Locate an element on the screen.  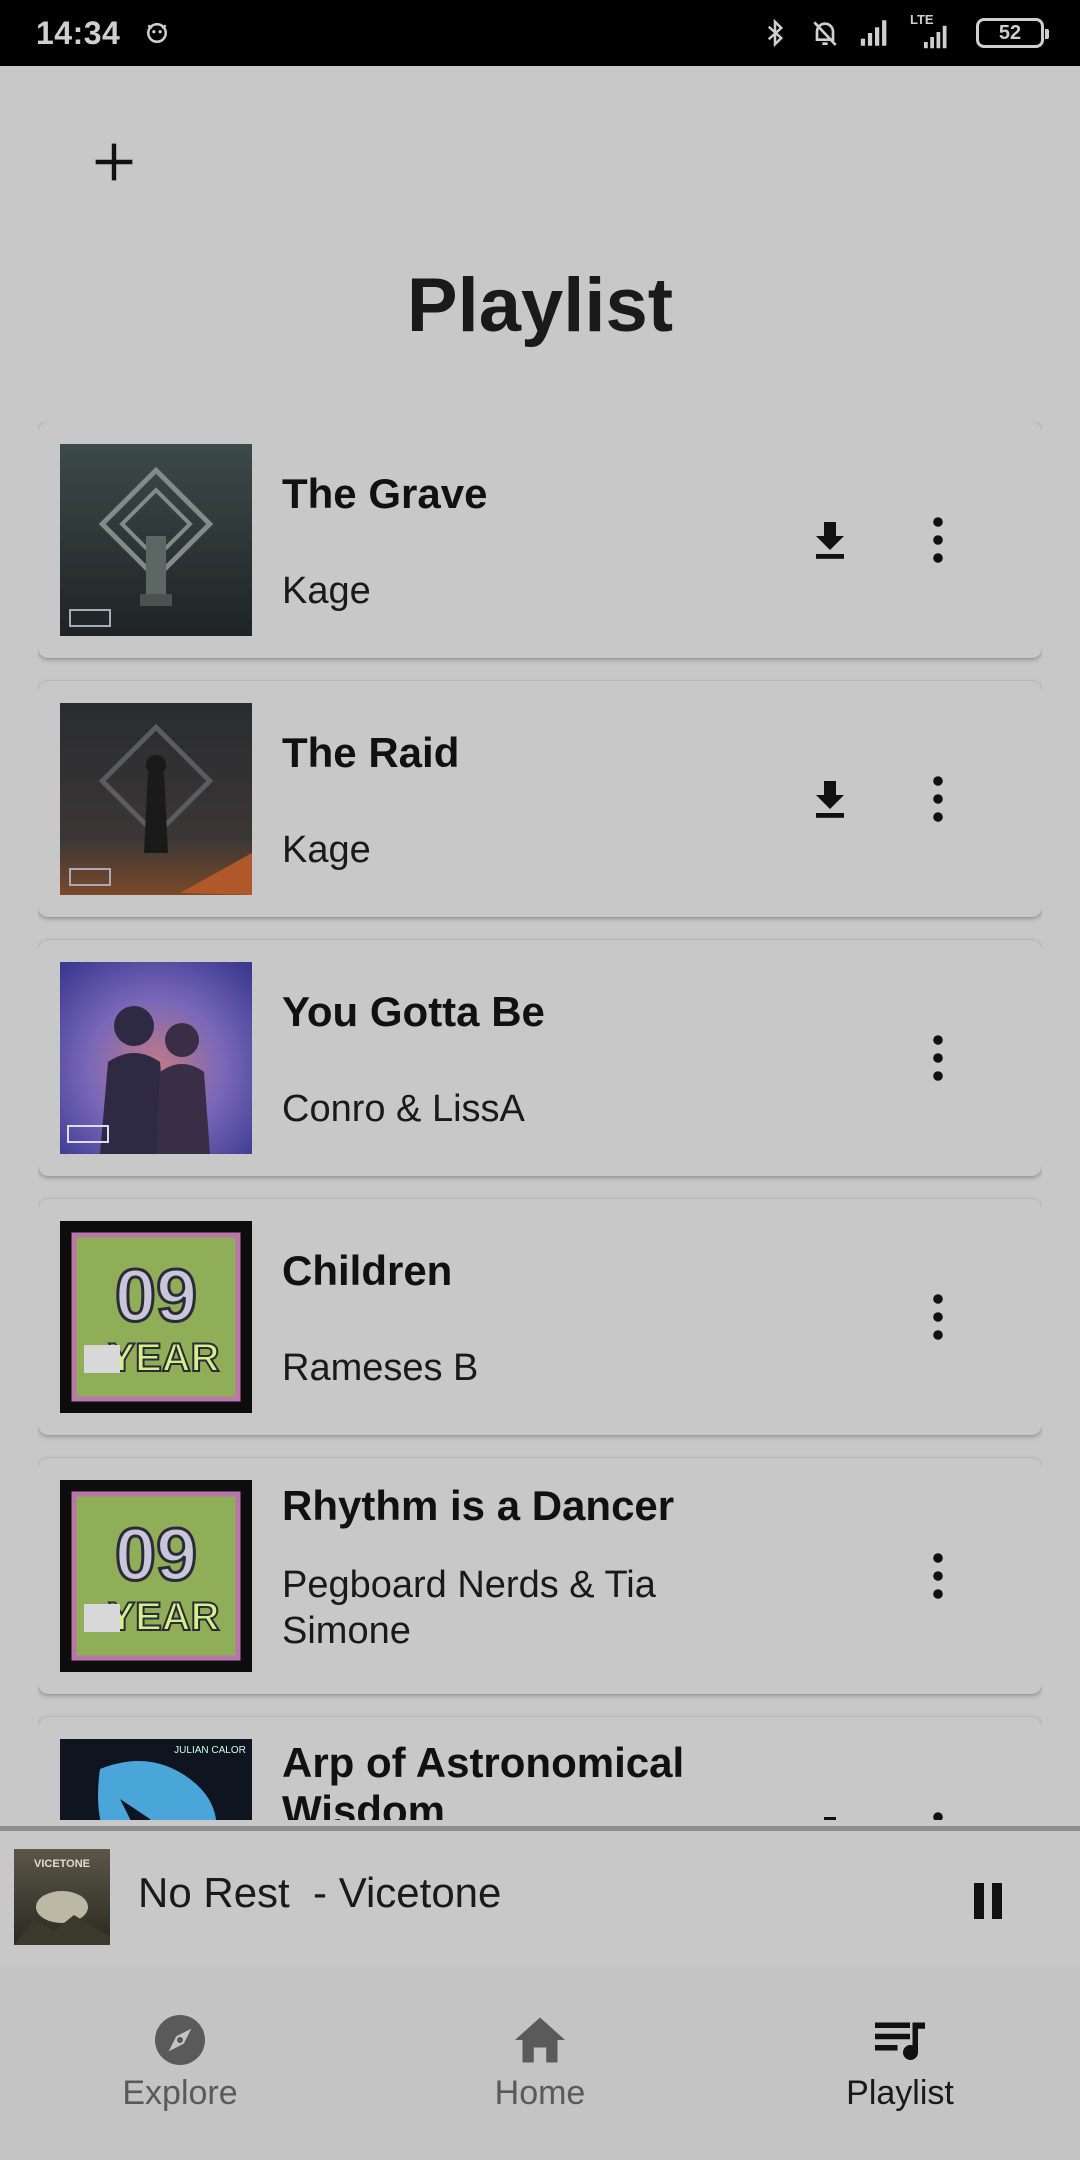
signal-icon is located at coordinates (875, 33).